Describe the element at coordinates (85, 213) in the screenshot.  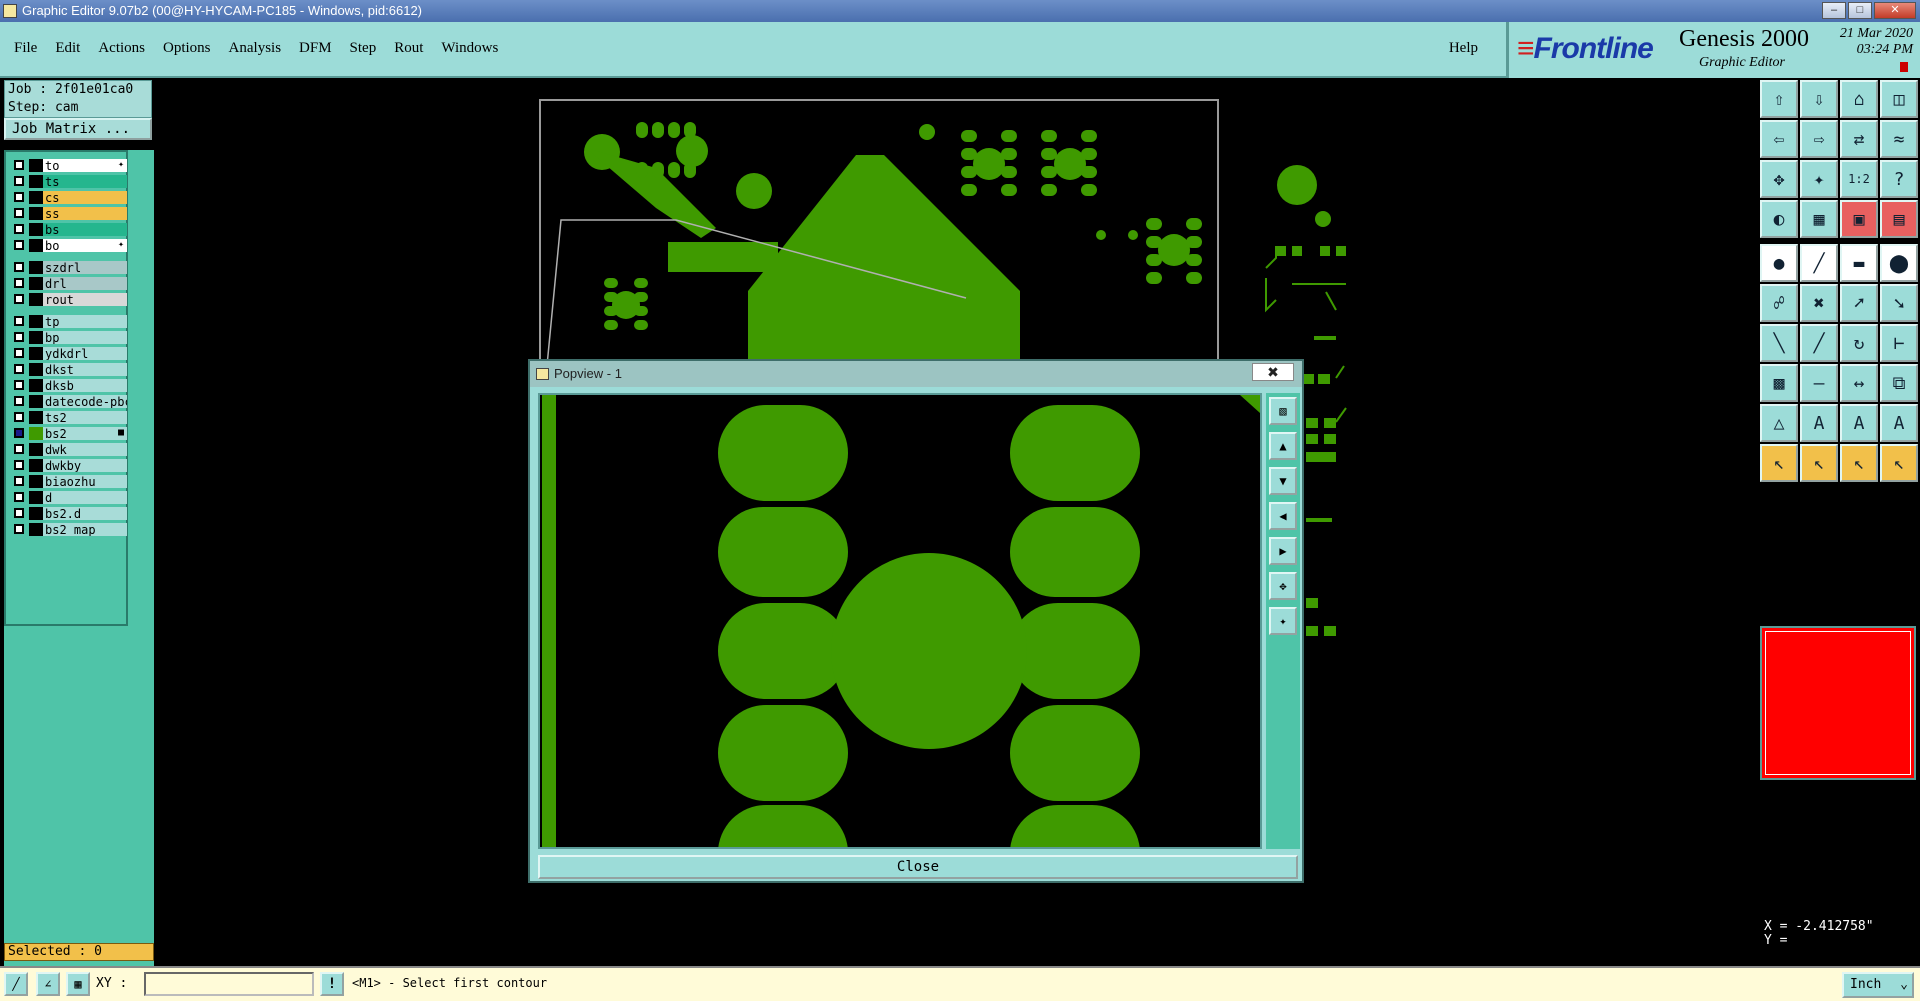
I see `layer-name: ss` at that location.